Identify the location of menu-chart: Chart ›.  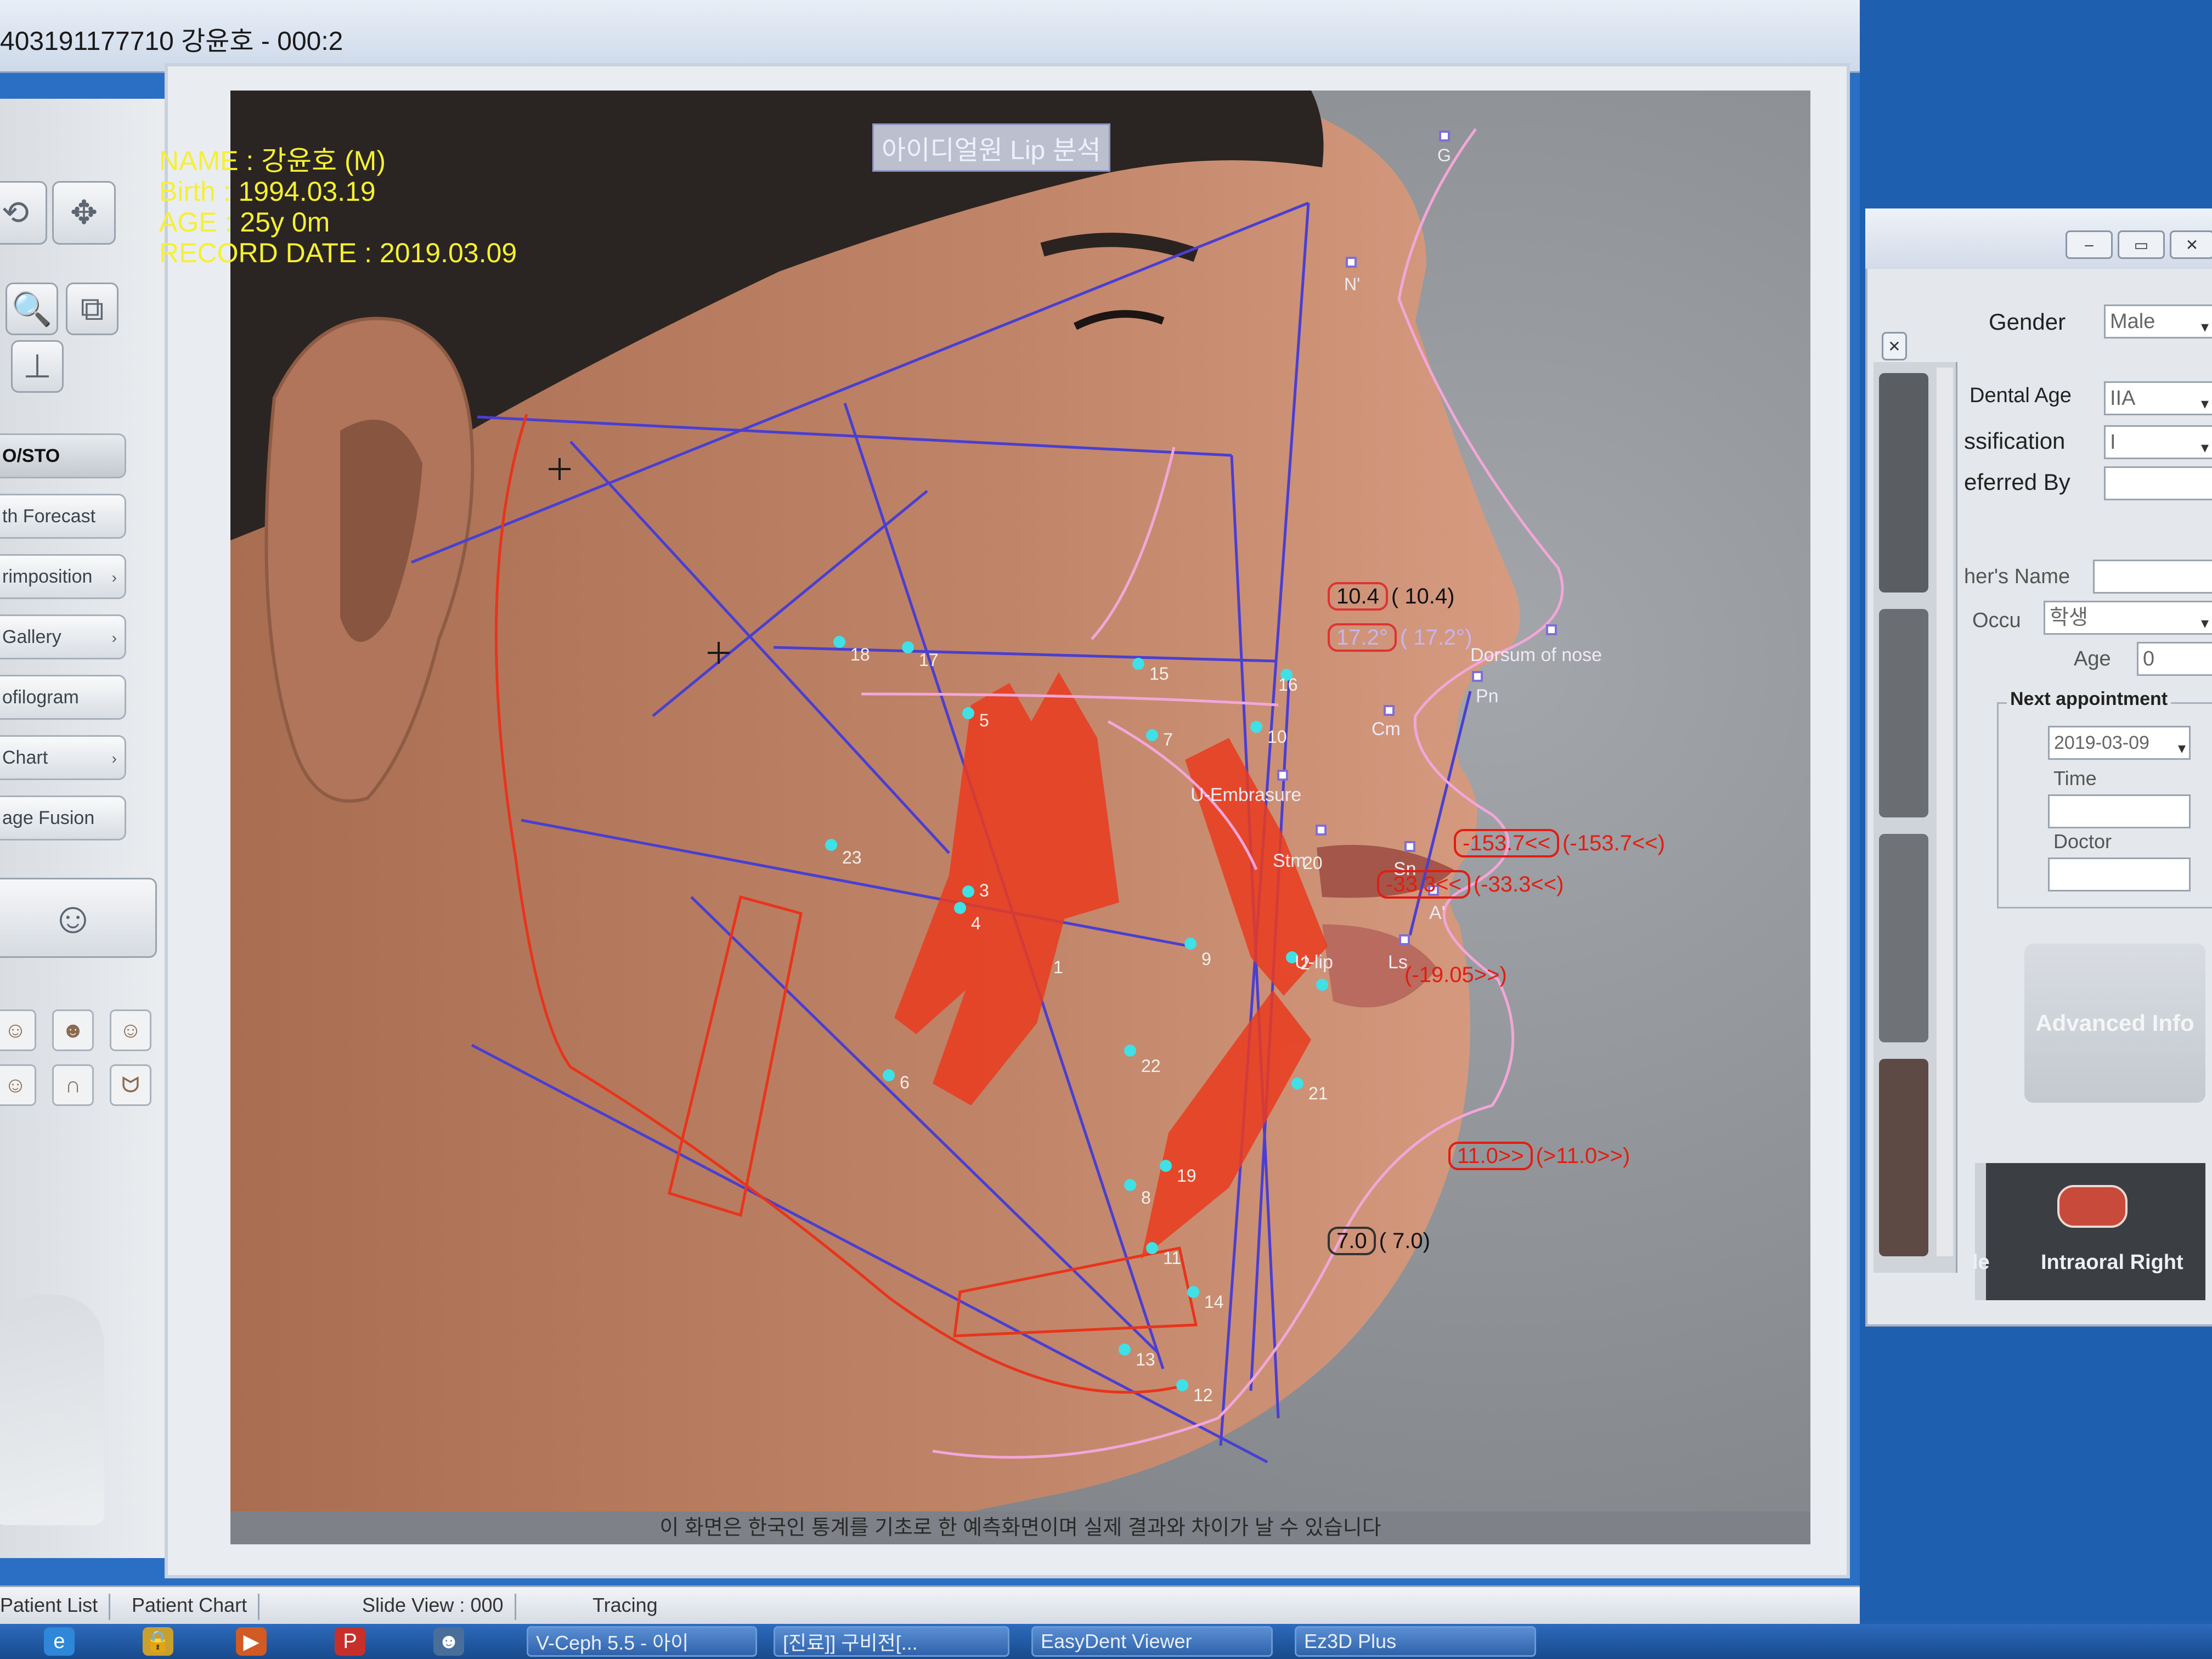
(63, 758).